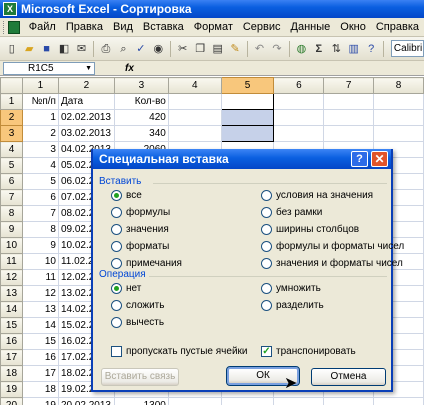 Image resolution: width=424 pixels, height=405 pixels. Describe the element at coordinates (40, 277) in the screenshot. I see `cell: 11` at that location.